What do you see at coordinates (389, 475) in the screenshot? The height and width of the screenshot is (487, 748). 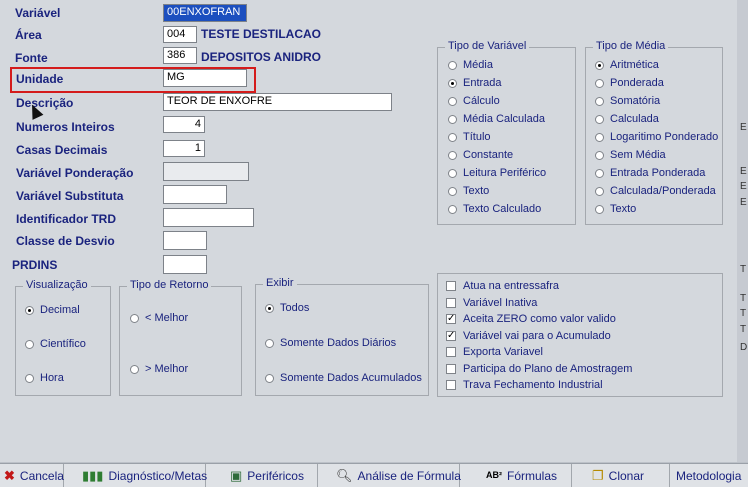 I see `analise-formula-button: 🔍︎ Análise de Fórmula` at bounding box center [389, 475].